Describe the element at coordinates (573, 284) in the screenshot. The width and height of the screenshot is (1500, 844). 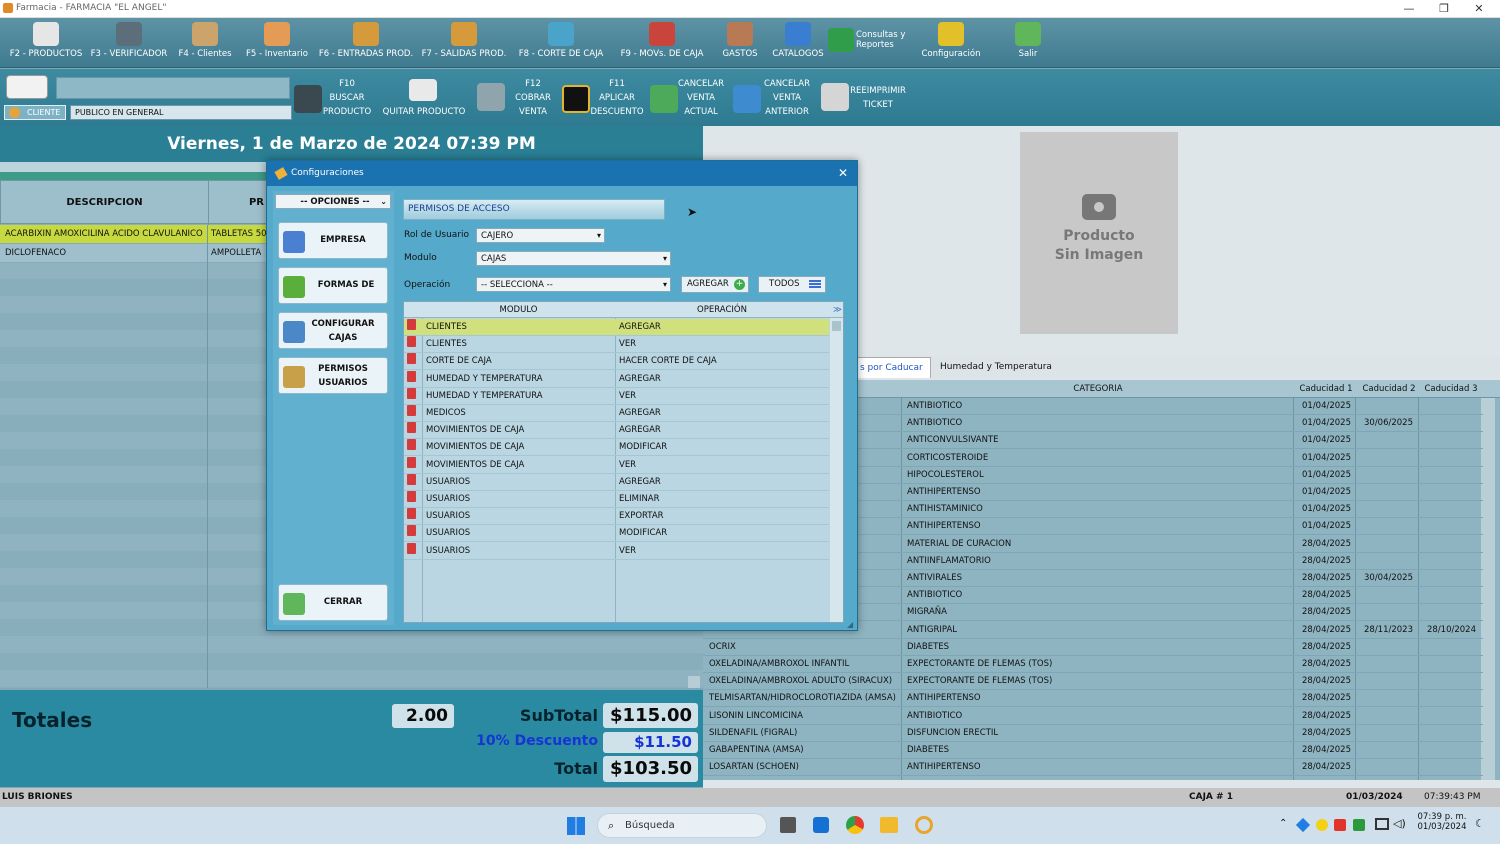
I see `operacion-select: -- SELECCIONA -- ▾` at that location.